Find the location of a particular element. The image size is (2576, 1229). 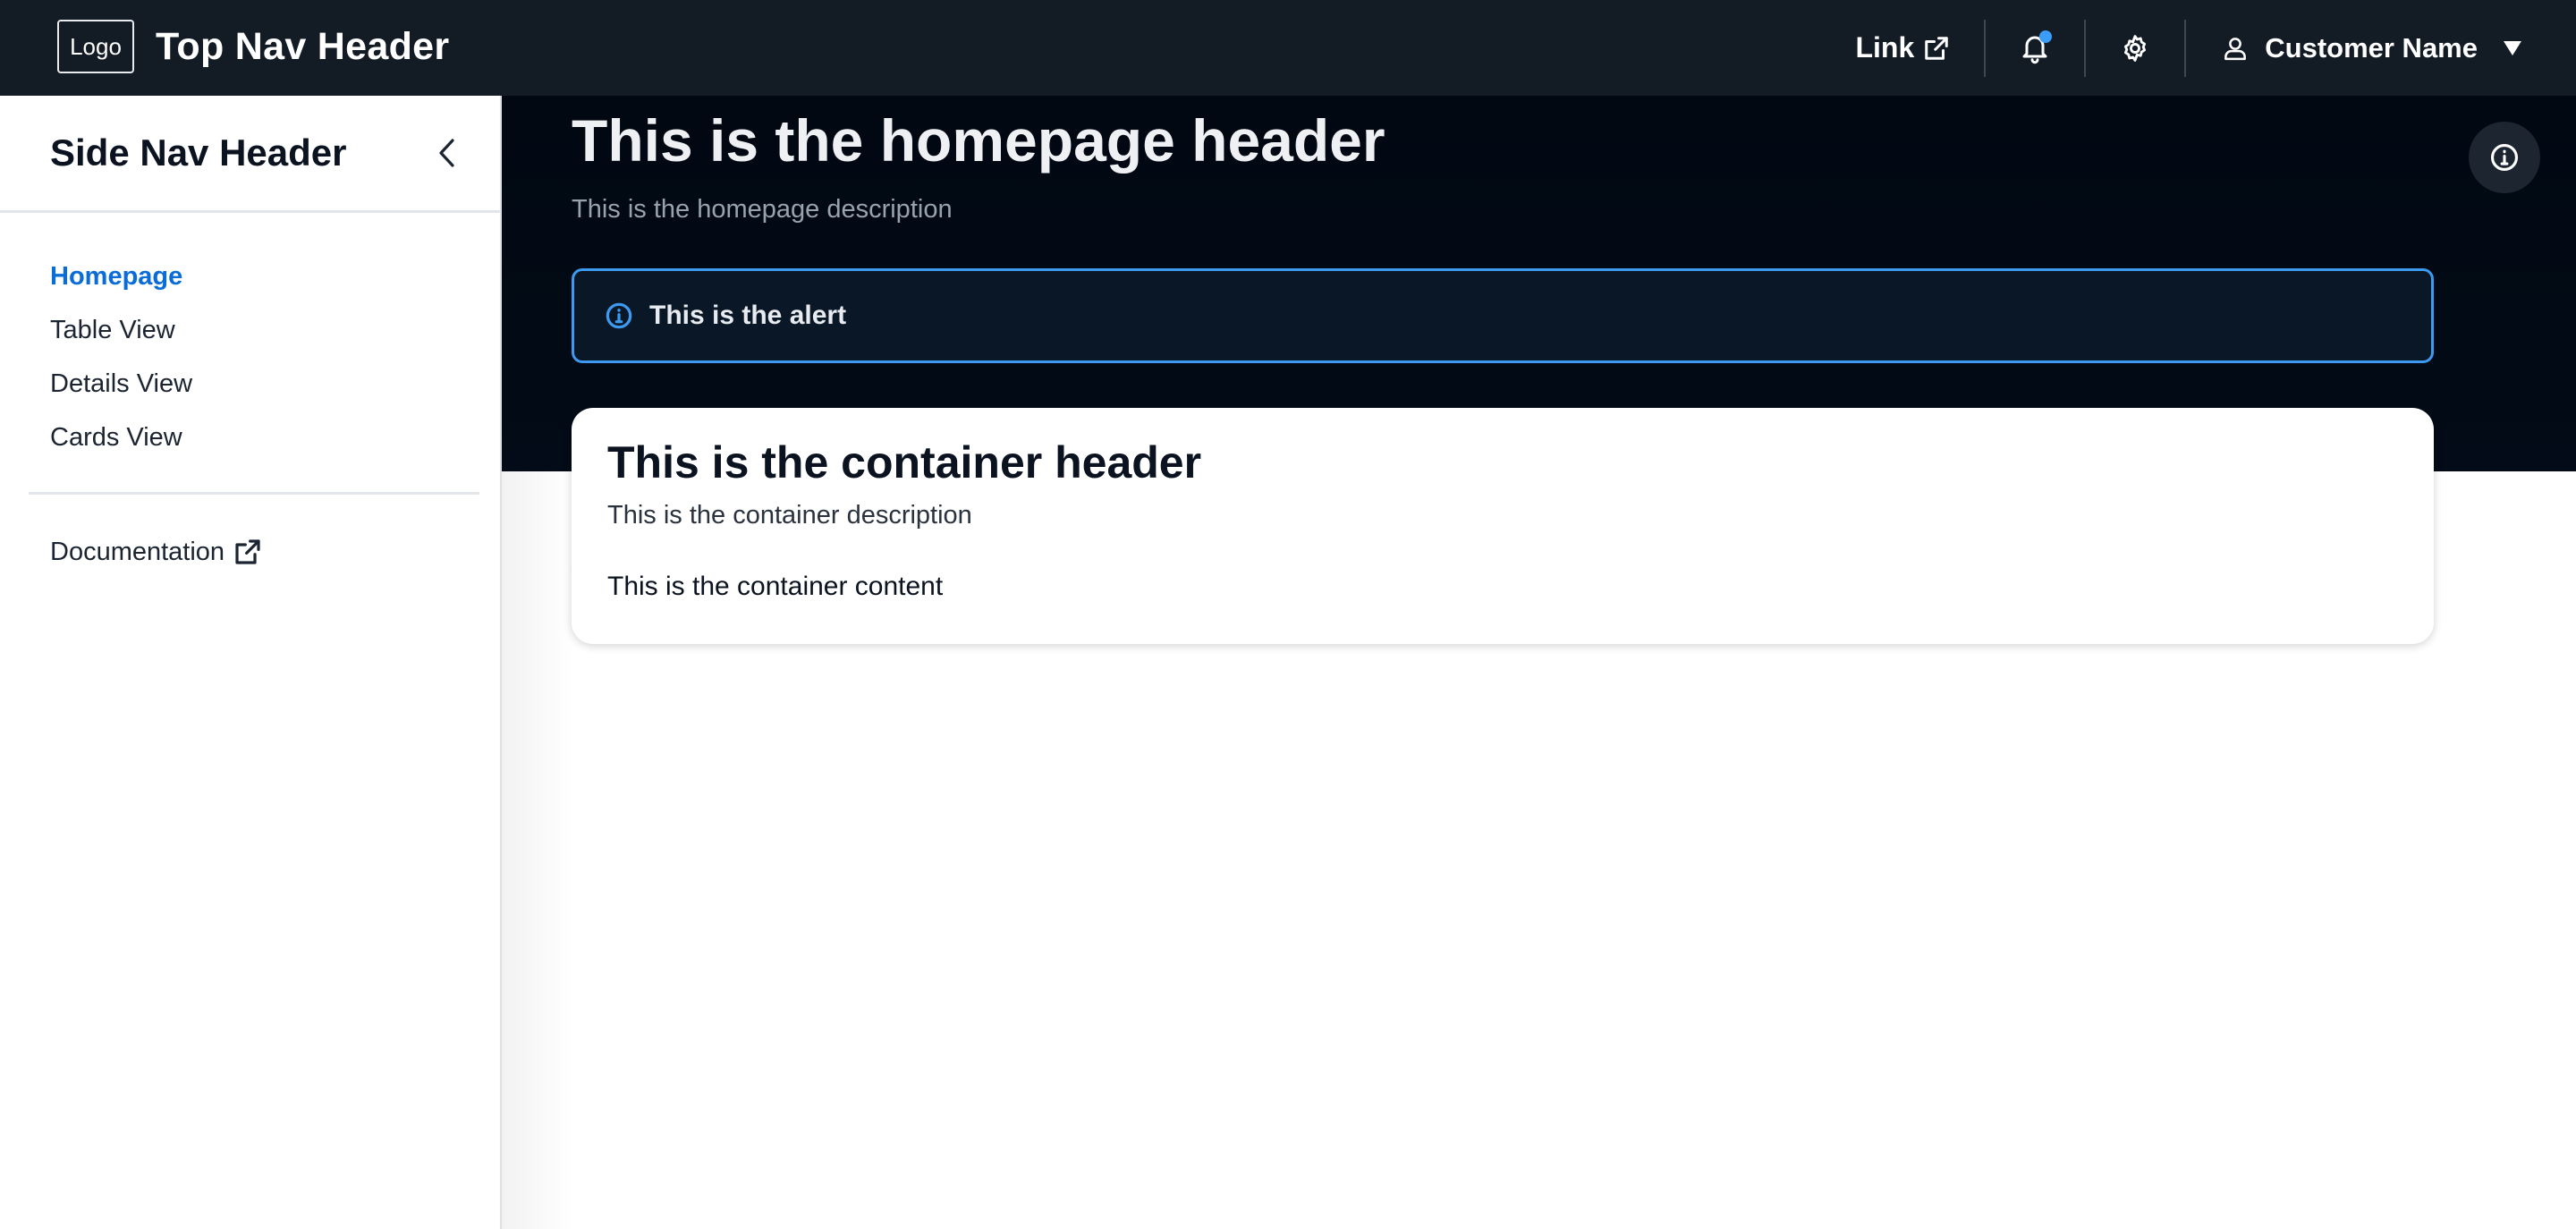

top-nav-utilities: Link Customer Name is located at coordinates (2215, 48).